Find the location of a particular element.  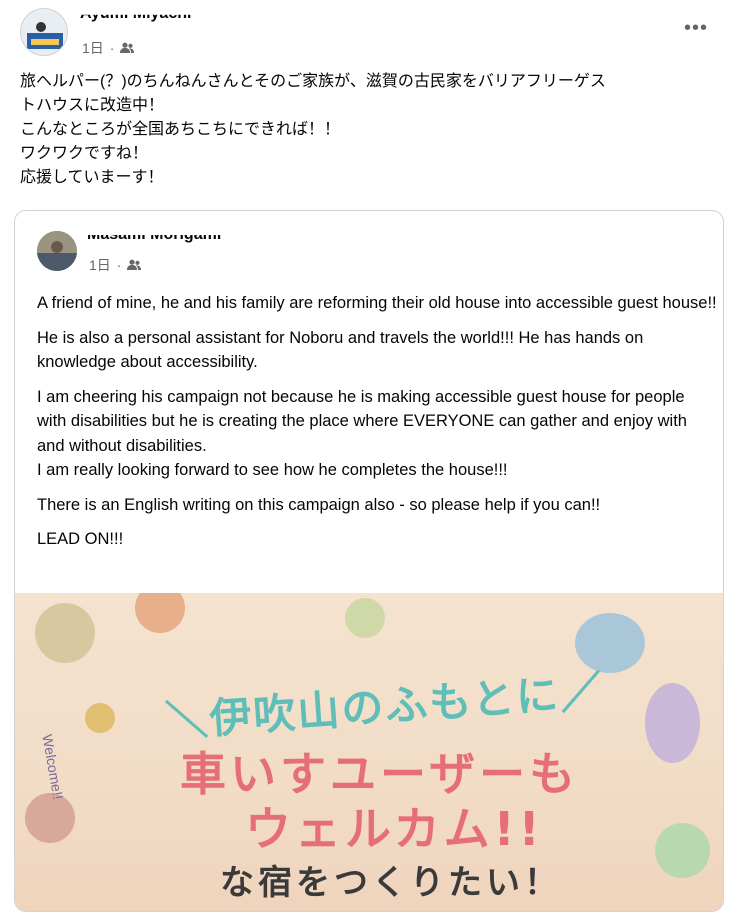

post-text-line: 旅ヘルパー(？)のちんねんさんとそのご家族が、滋賀の古民家をバリアフリーゲス is located at coordinates (313, 81).